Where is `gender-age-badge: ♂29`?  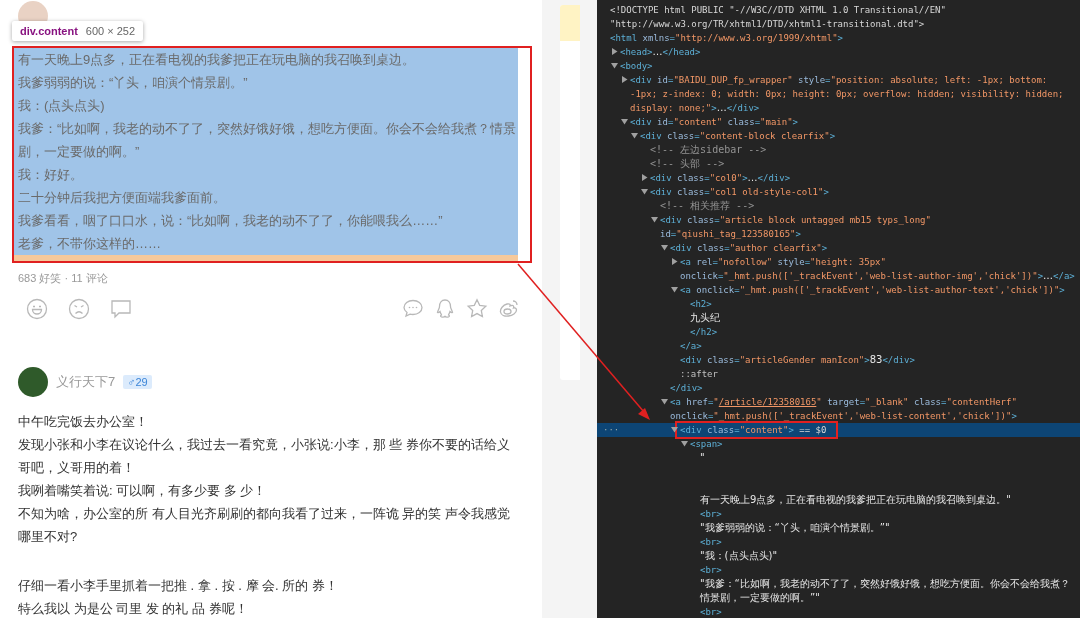
gender-age-badge: ♂29 is located at coordinates (137, 382).